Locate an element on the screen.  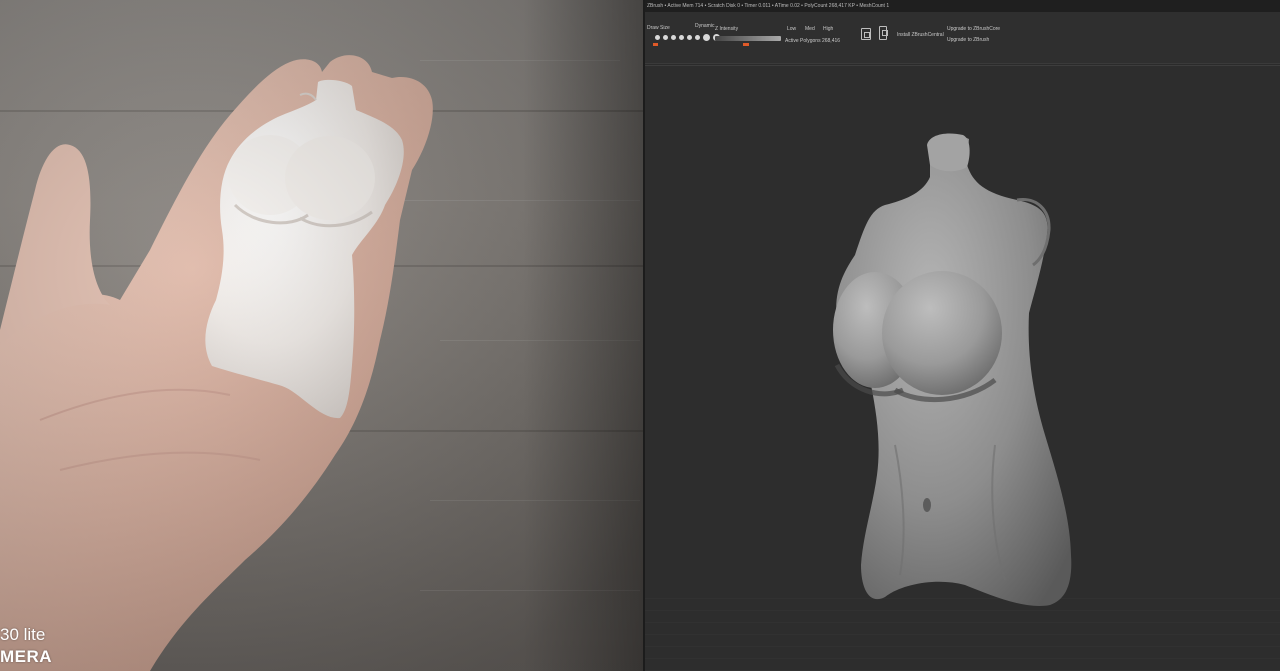
dynamic-label: Dynamic is located at coordinates (705, 26).